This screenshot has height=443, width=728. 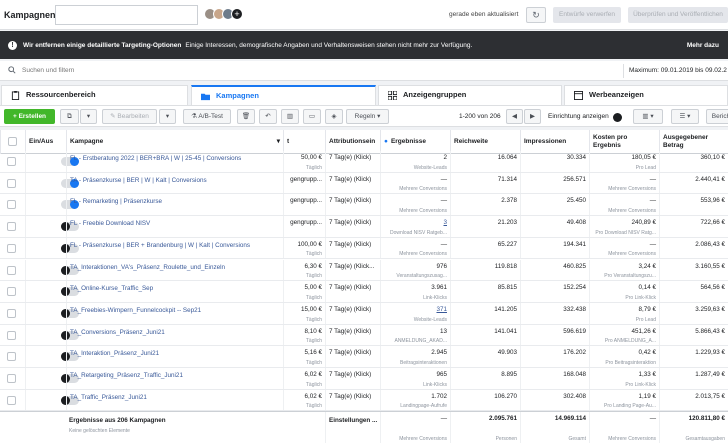 I want to click on spend-value: 1.287,49 €, so click(x=710, y=374).